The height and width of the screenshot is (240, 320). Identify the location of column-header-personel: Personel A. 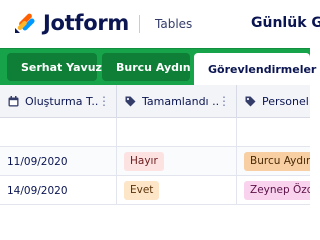
(273, 101).